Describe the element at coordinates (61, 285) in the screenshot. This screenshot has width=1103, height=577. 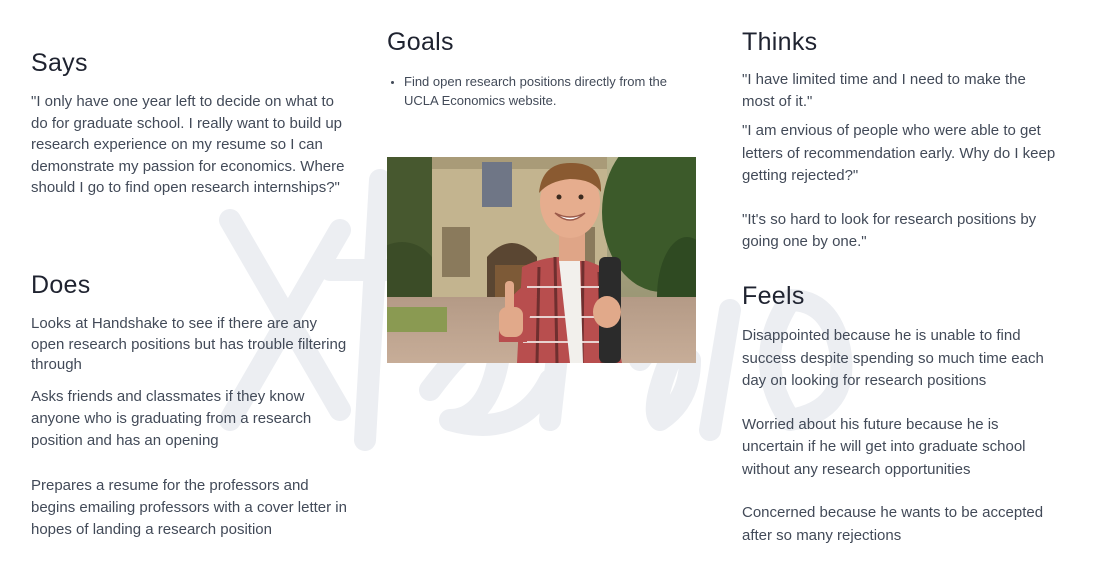
I see `does-heading: Does` at that location.